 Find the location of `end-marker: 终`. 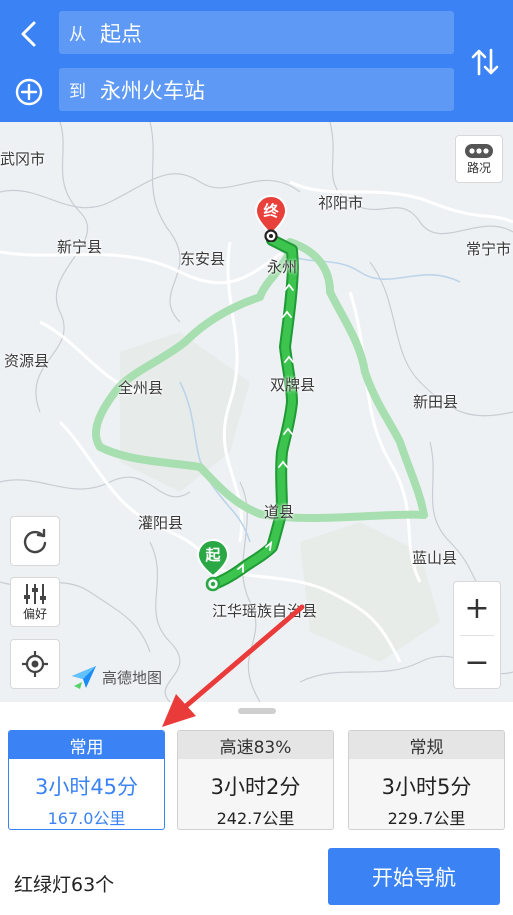

end-marker: 终 is located at coordinates (271, 218).